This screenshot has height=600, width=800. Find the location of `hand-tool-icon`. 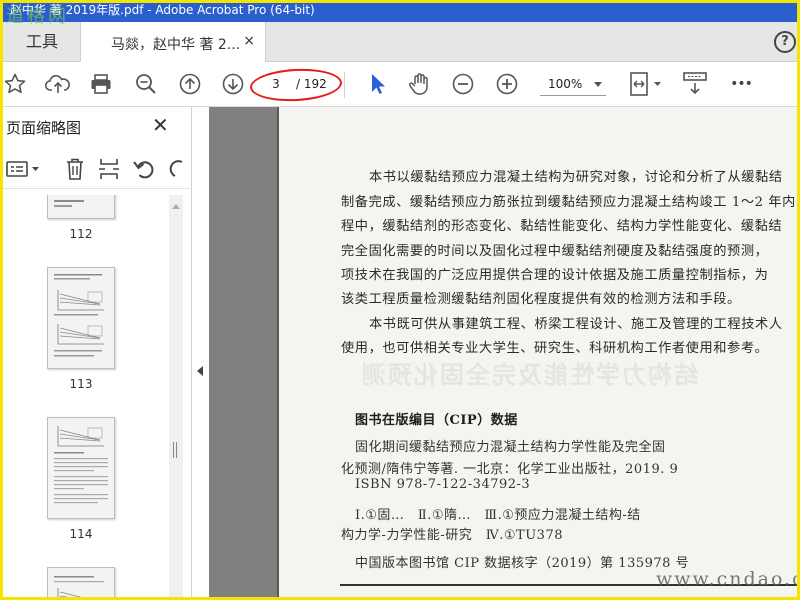

hand-tool-icon is located at coordinates (420, 84).